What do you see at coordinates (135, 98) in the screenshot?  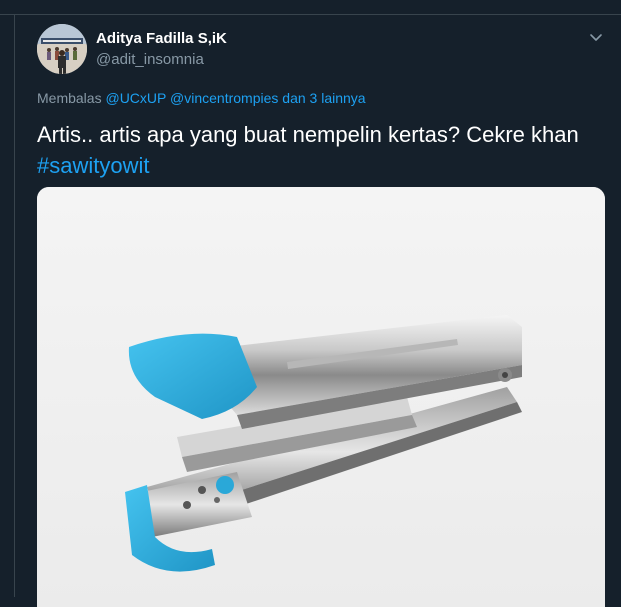 I see `mention-link: @UCxUP` at bounding box center [135, 98].